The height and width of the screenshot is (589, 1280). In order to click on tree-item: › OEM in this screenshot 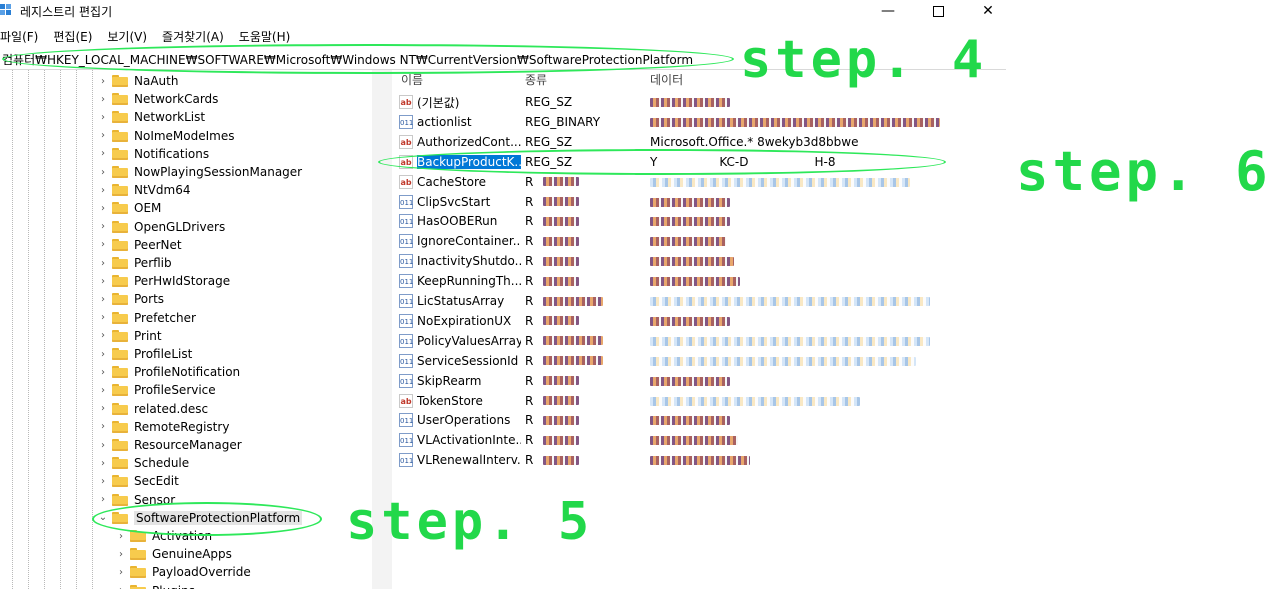, I will do `click(129, 208)`.